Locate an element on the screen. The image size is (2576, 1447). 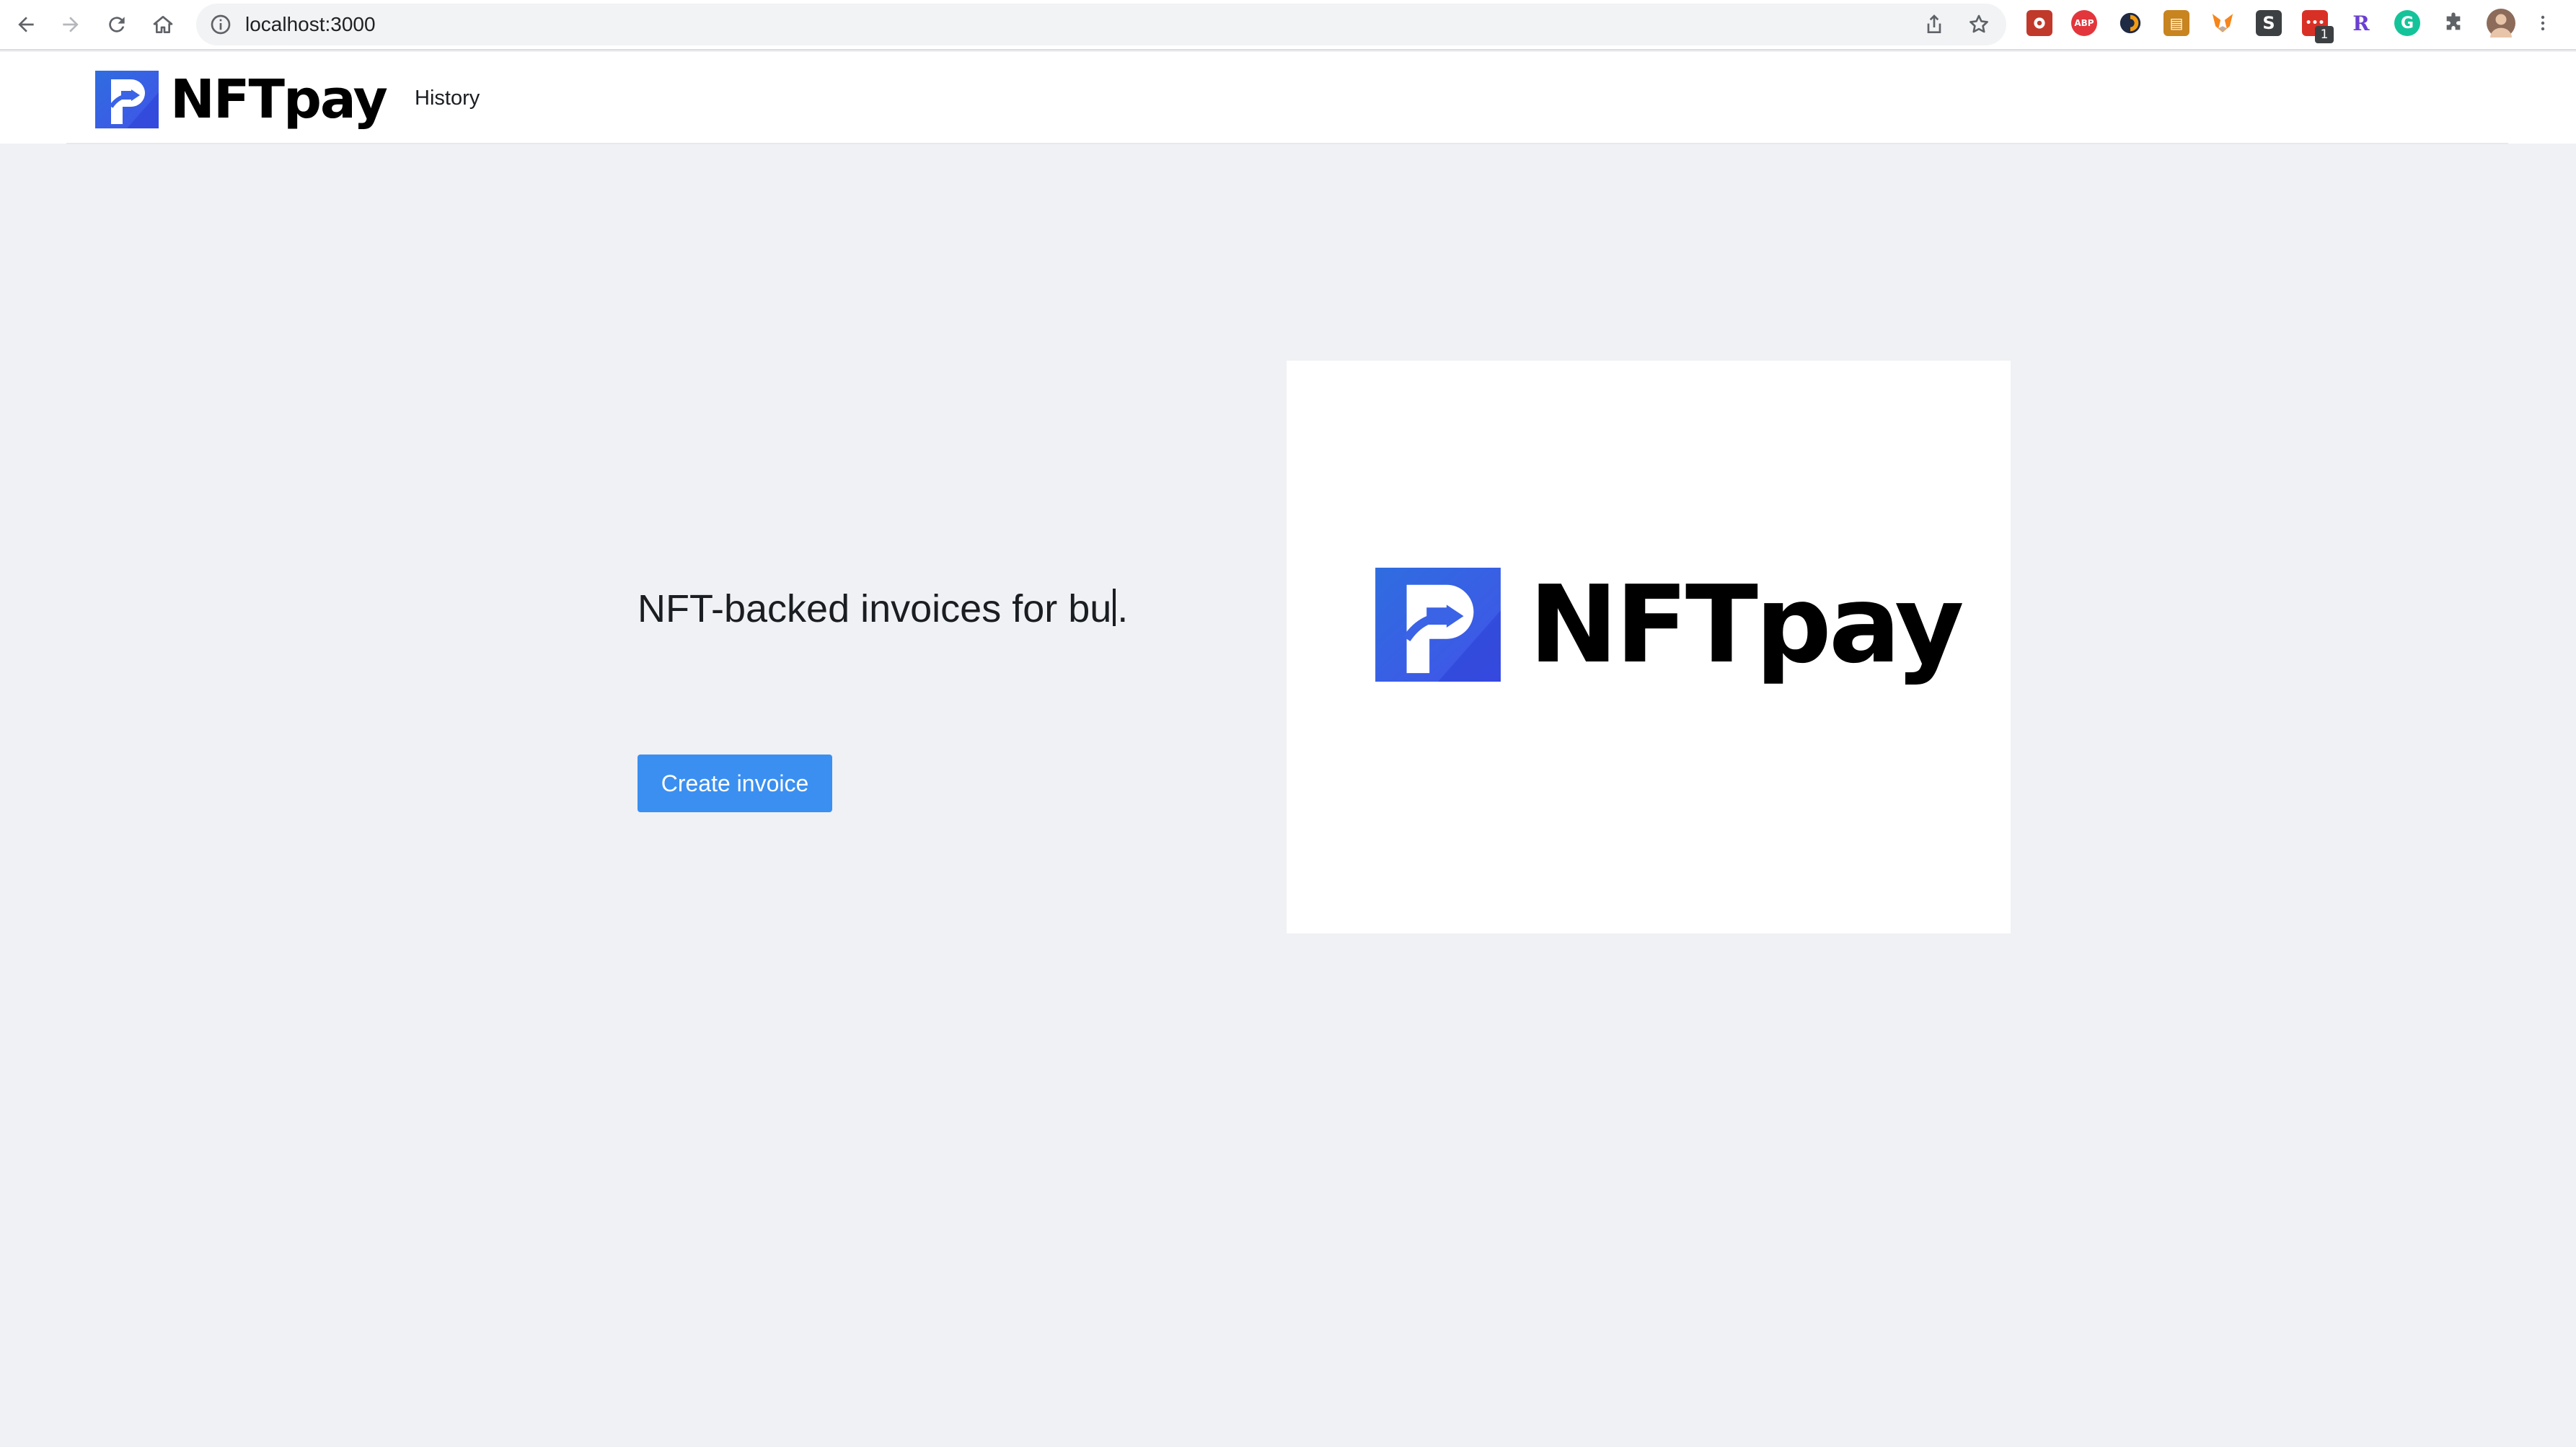
back-button is located at coordinates (26, 24).